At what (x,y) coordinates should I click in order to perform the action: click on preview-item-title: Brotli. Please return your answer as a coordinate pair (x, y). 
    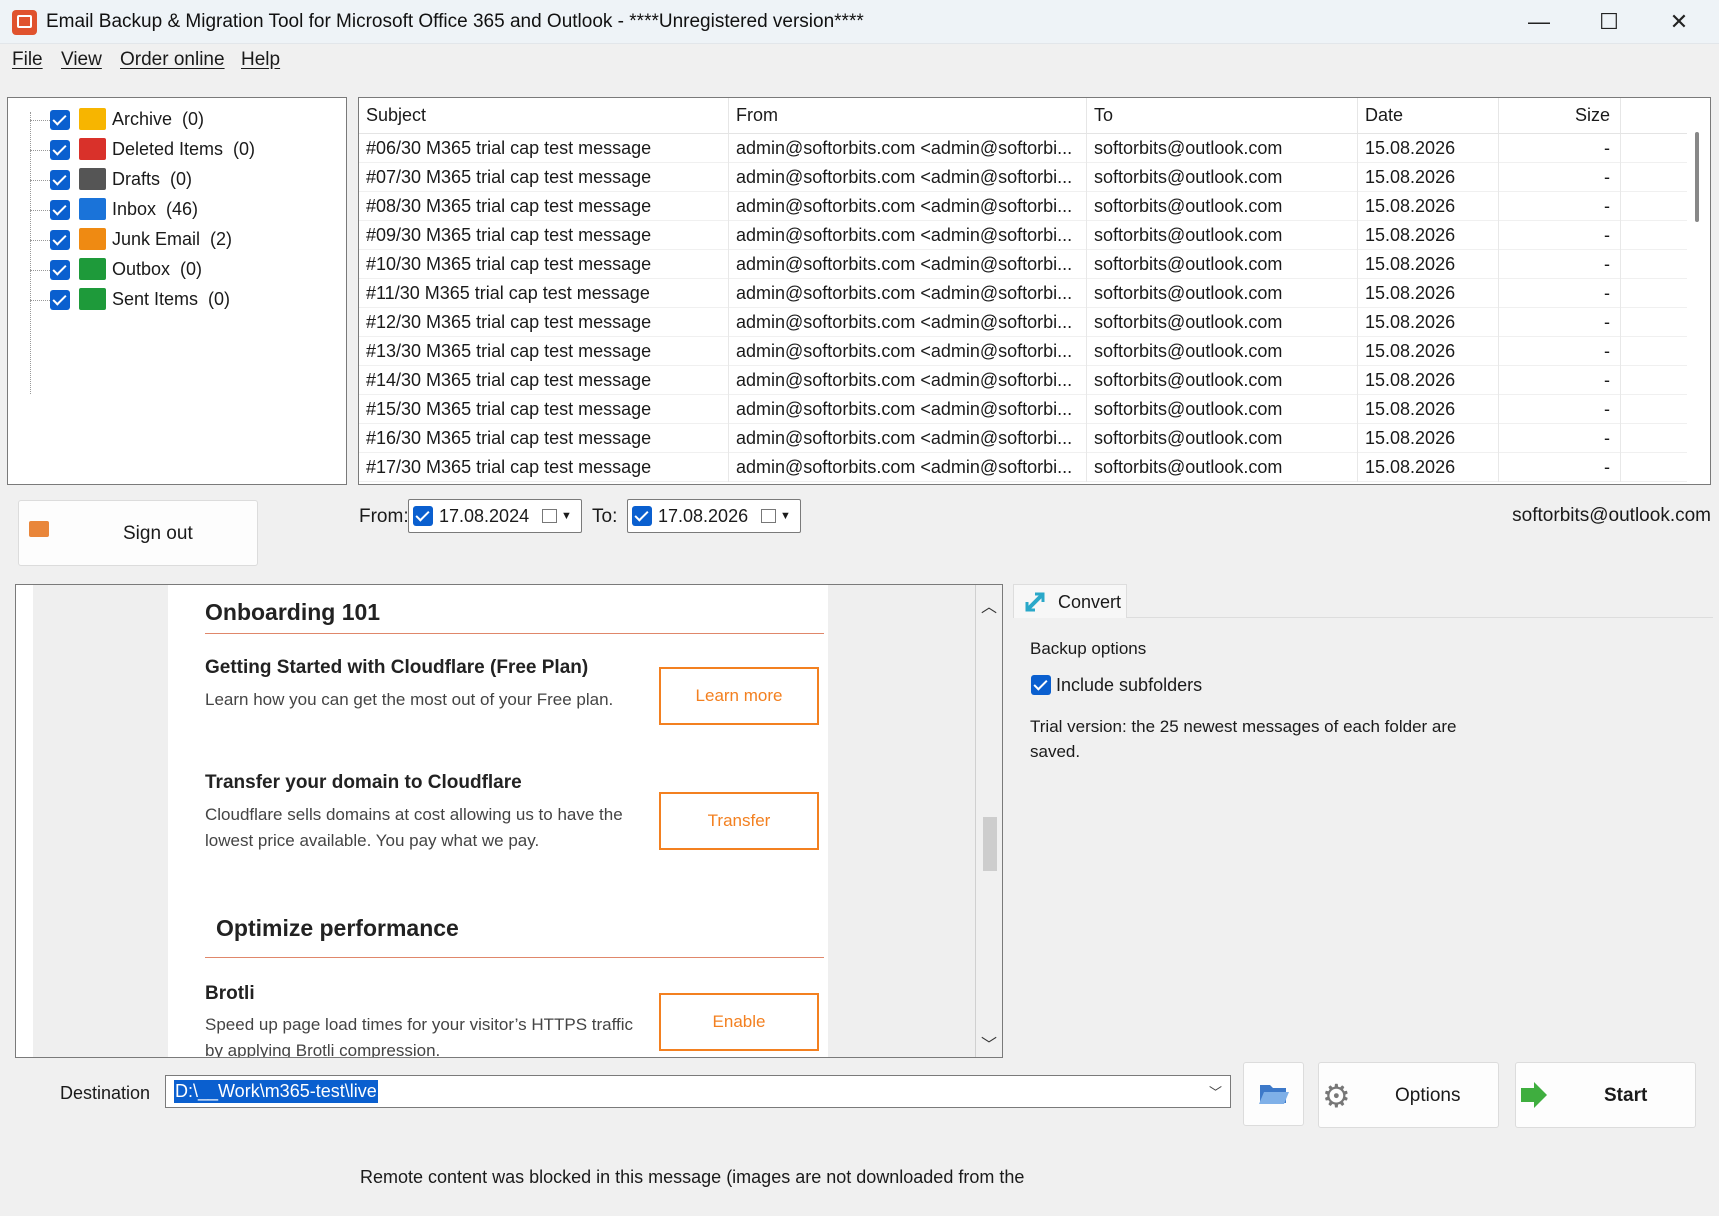
    Looking at the image, I should click on (230, 993).